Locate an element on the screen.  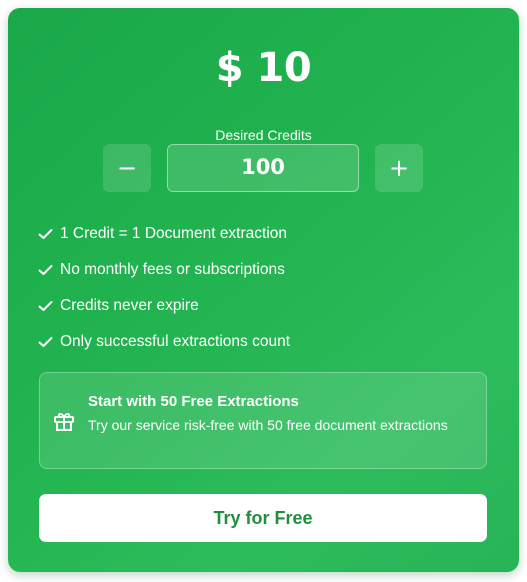
increment-button: + is located at coordinates (399, 168).